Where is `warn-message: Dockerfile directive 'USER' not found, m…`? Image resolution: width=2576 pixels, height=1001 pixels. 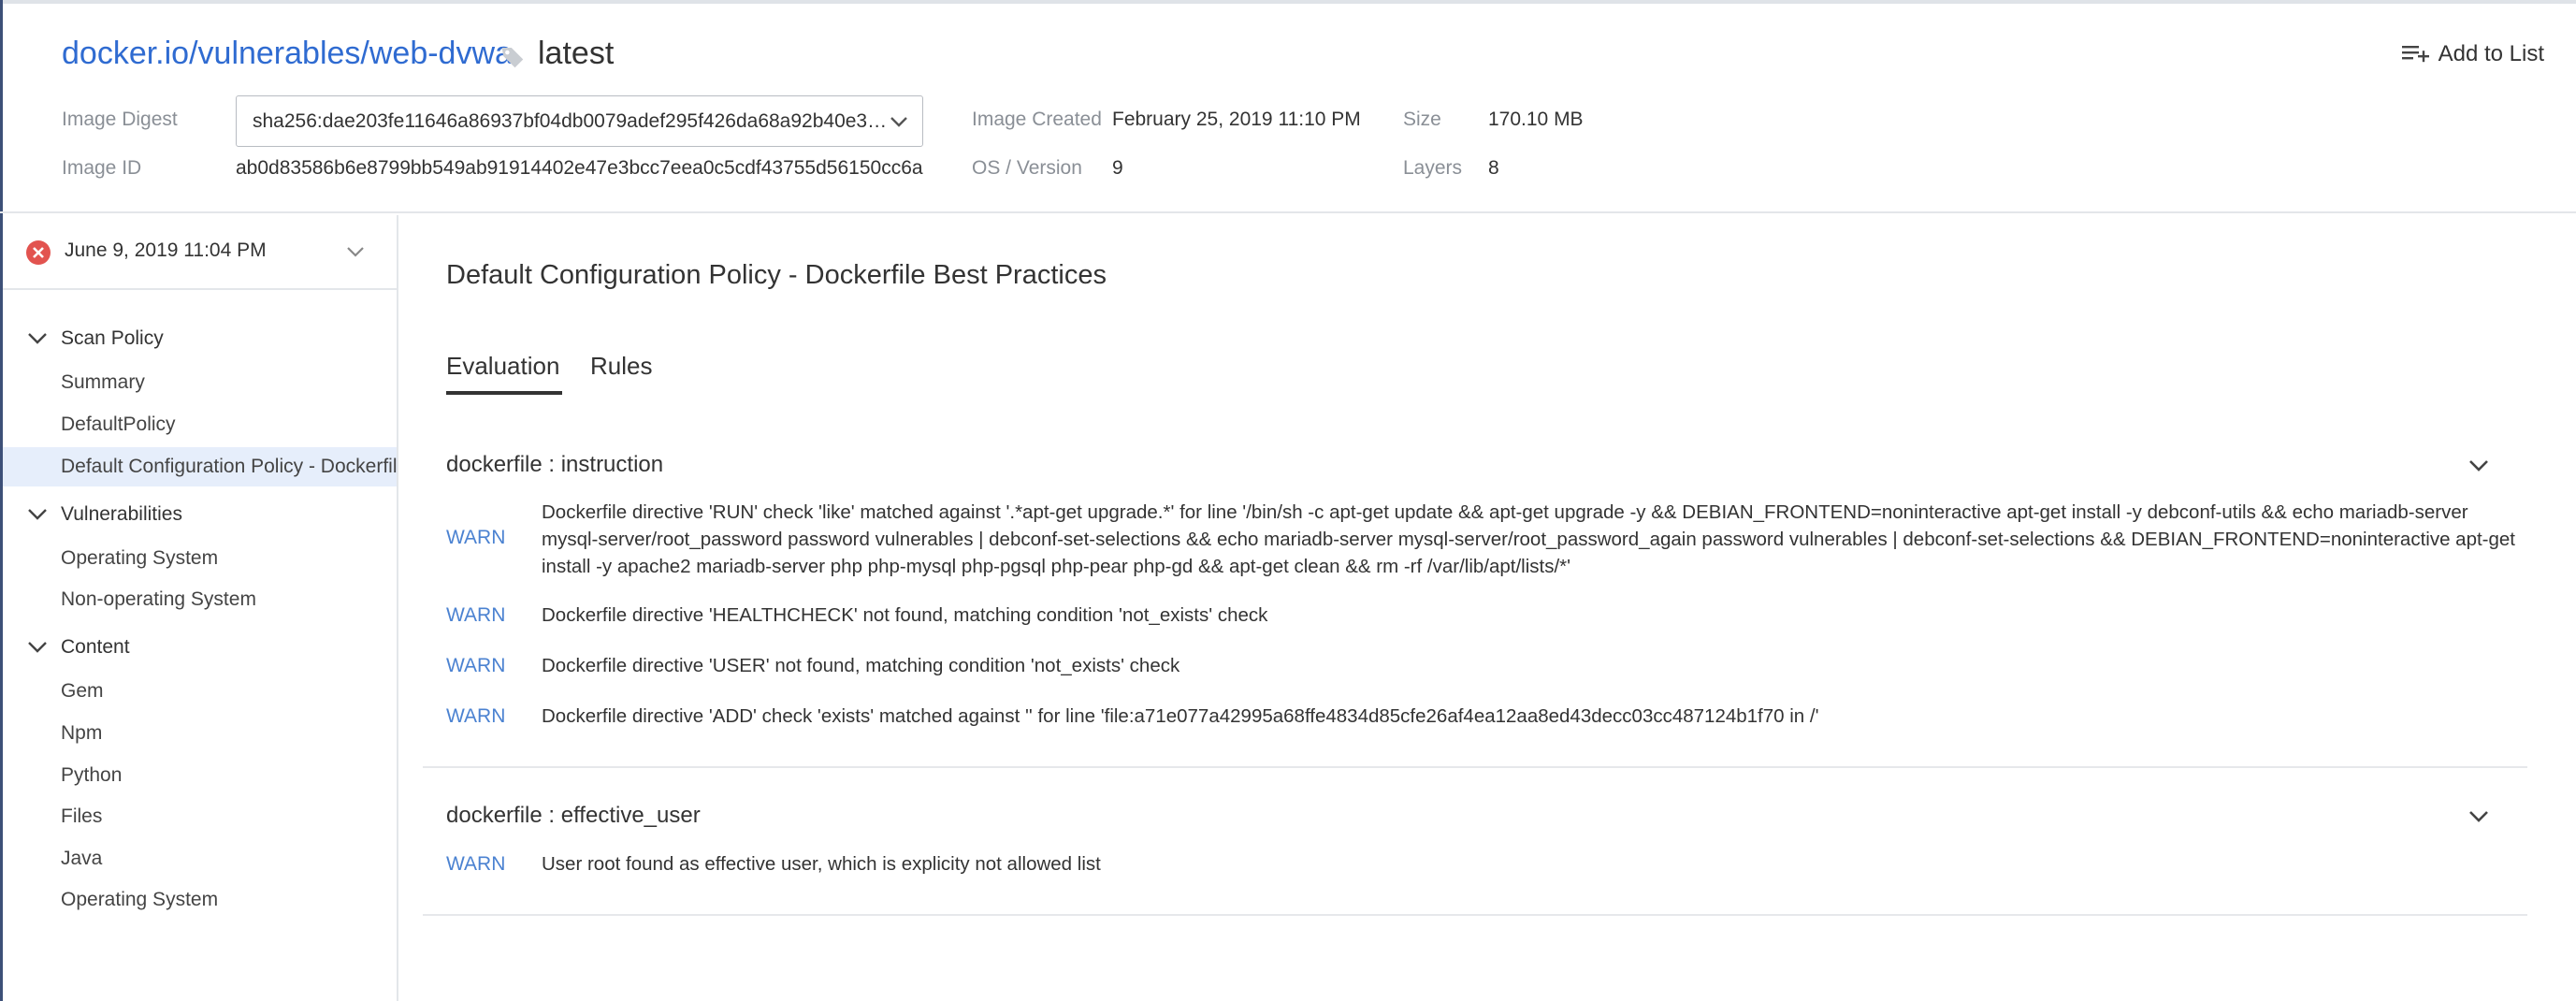
warn-message: Dockerfile directive 'USER' not found, m… is located at coordinates (861, 665).